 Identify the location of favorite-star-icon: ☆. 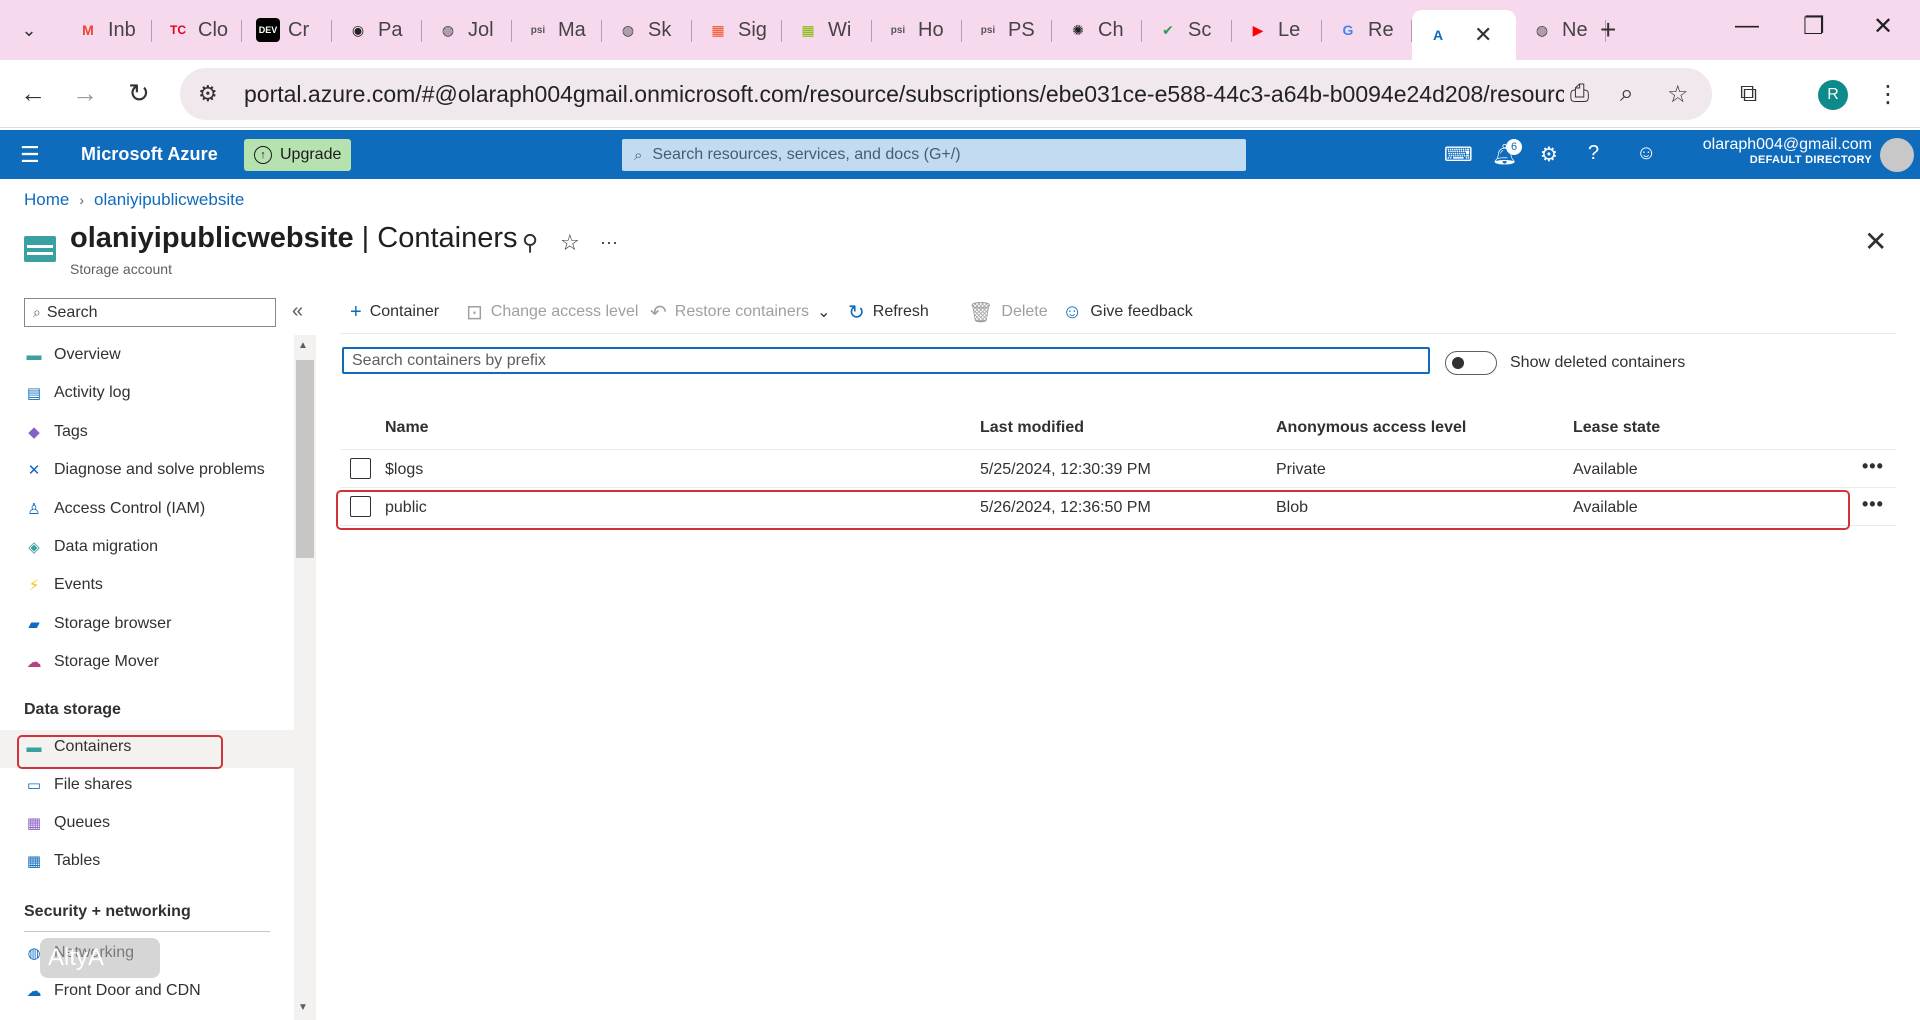
(570, 243).